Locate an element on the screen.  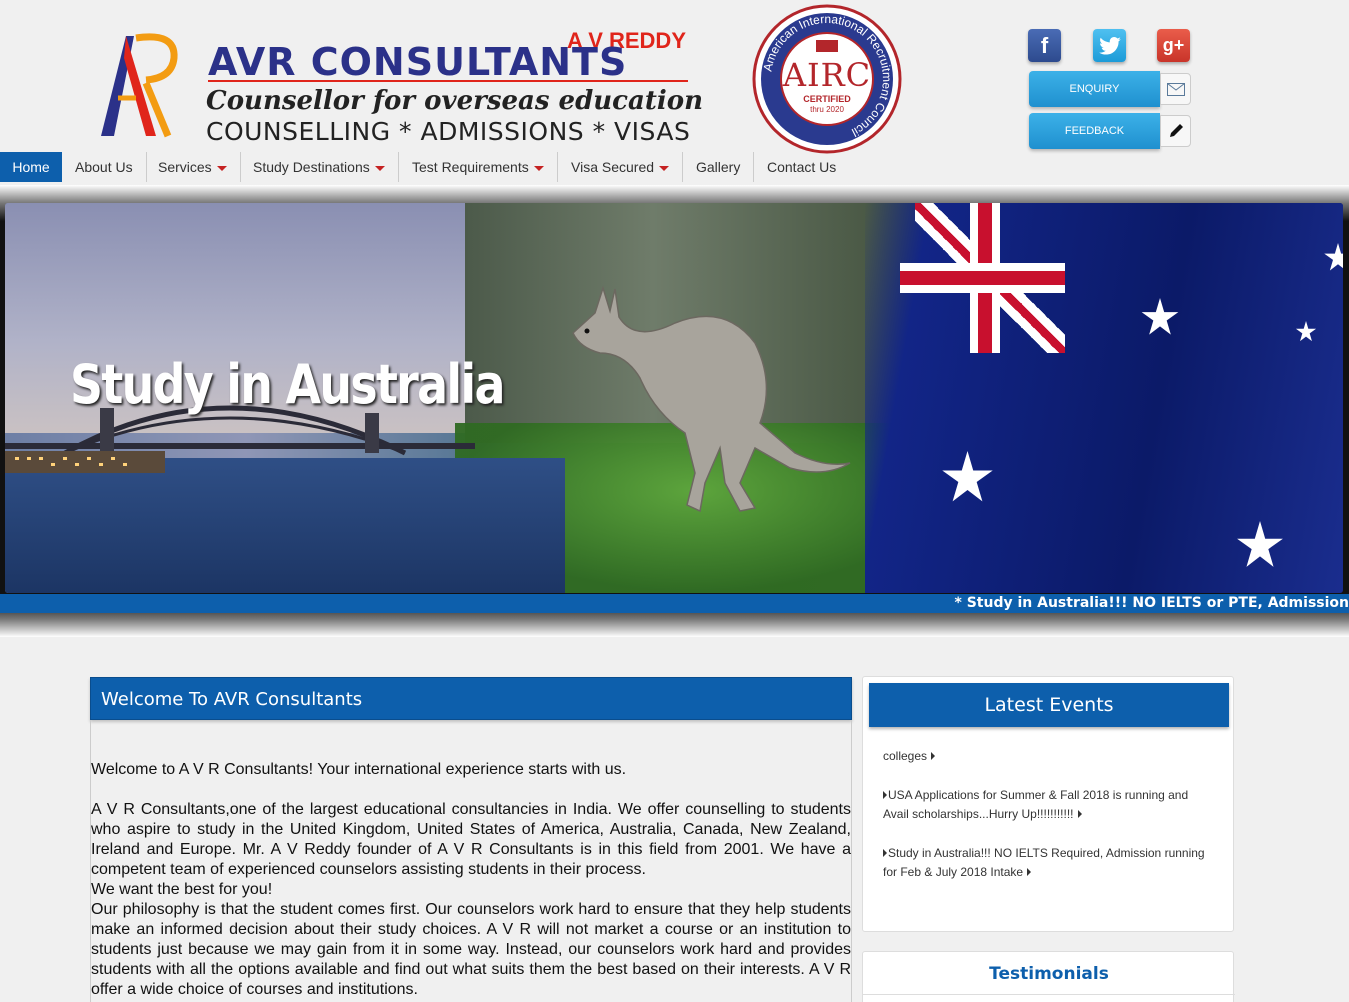
event-item: colleges is located at coordinates (1048, 756).